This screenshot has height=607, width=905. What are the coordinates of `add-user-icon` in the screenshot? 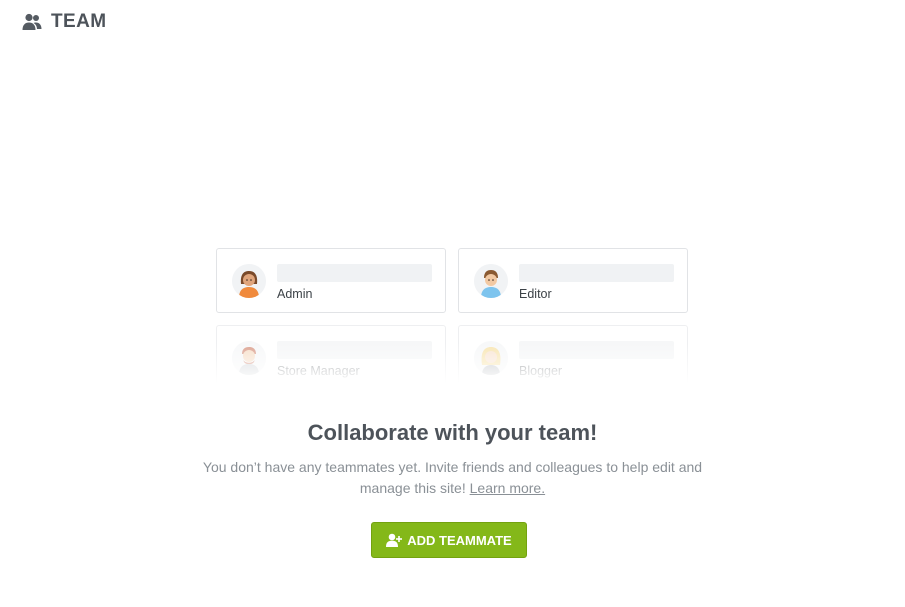 It's located at (394, 540).